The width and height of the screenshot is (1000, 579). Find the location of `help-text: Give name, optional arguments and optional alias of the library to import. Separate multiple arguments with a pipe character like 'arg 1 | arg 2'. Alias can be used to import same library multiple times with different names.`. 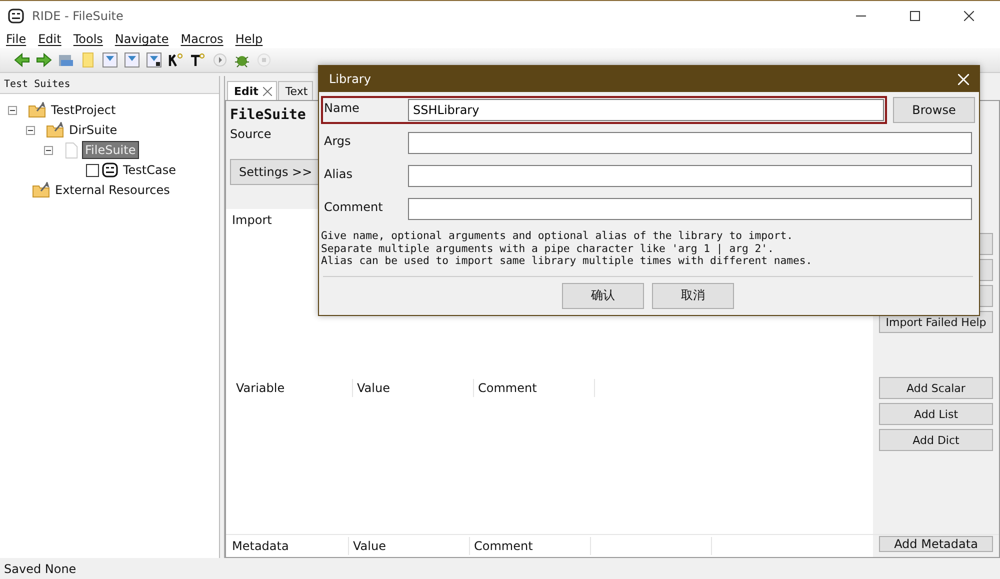

help-text: Give name, optional arguments and optional alias of the library to import. Separate multiple arguments with a pipe character like 'arg 1 | arg 2'. Alias can be used to import same library multiple times with different names. is located at coordinates (566, 249).